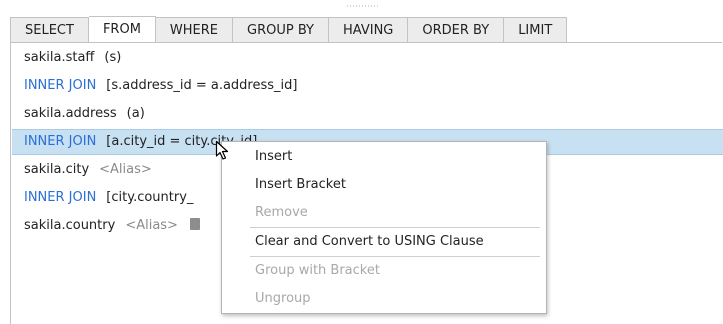 This screenshot has height=324, width=723. What do you see at coordinates (201, 85) in the screenshot?
I see `join-condition: [s.address_id = a.address_id]` at bounding box center [201, 85].